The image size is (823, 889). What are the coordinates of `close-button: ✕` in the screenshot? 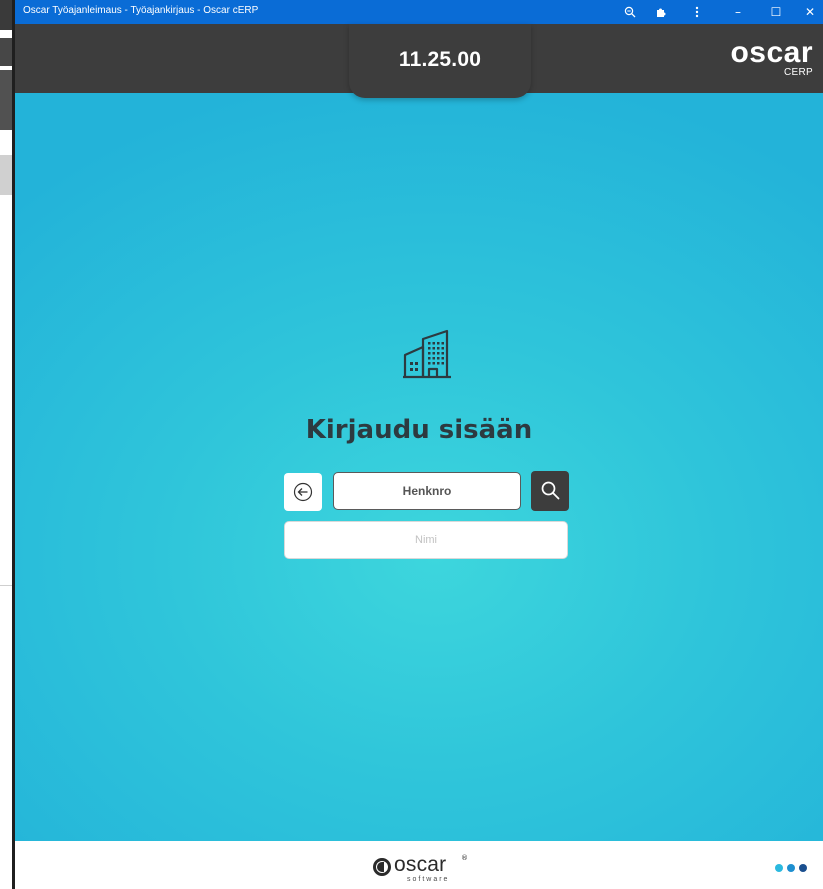 It's located at (810, 12).